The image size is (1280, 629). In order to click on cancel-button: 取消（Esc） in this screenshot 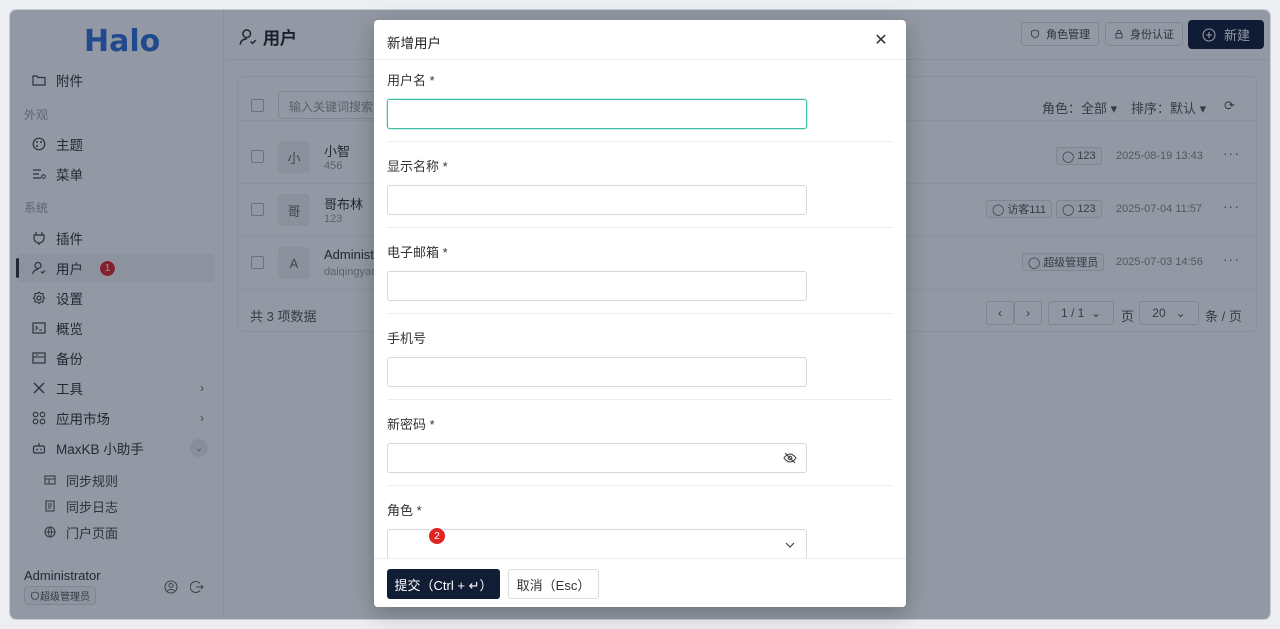, I will do `click(553, 584)`.